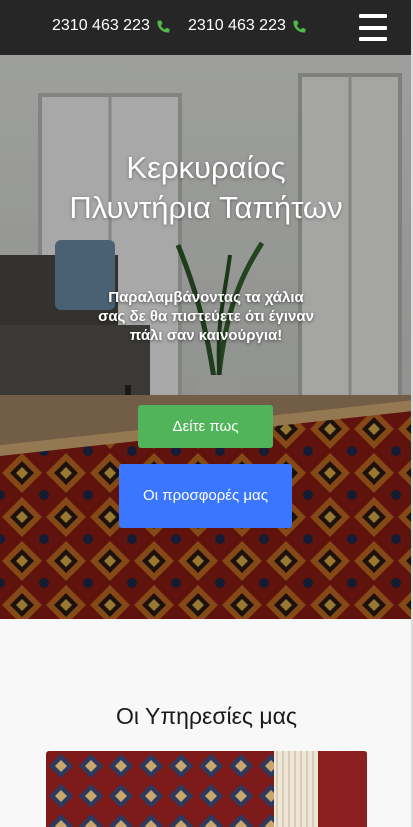  I want to click on hamburger-menu-icon, so click(373, 27).